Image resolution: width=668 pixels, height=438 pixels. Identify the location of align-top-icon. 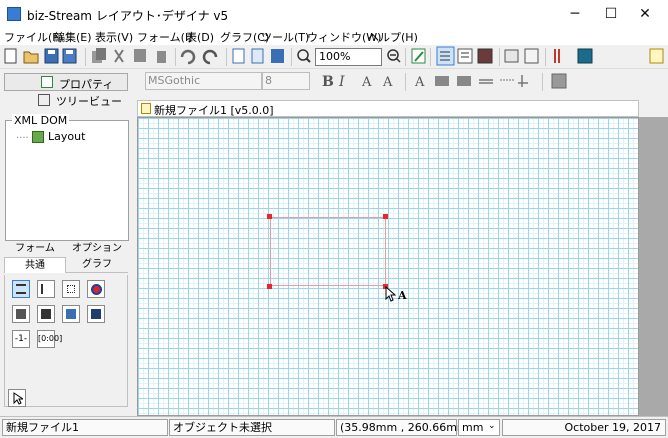
(442, 81).